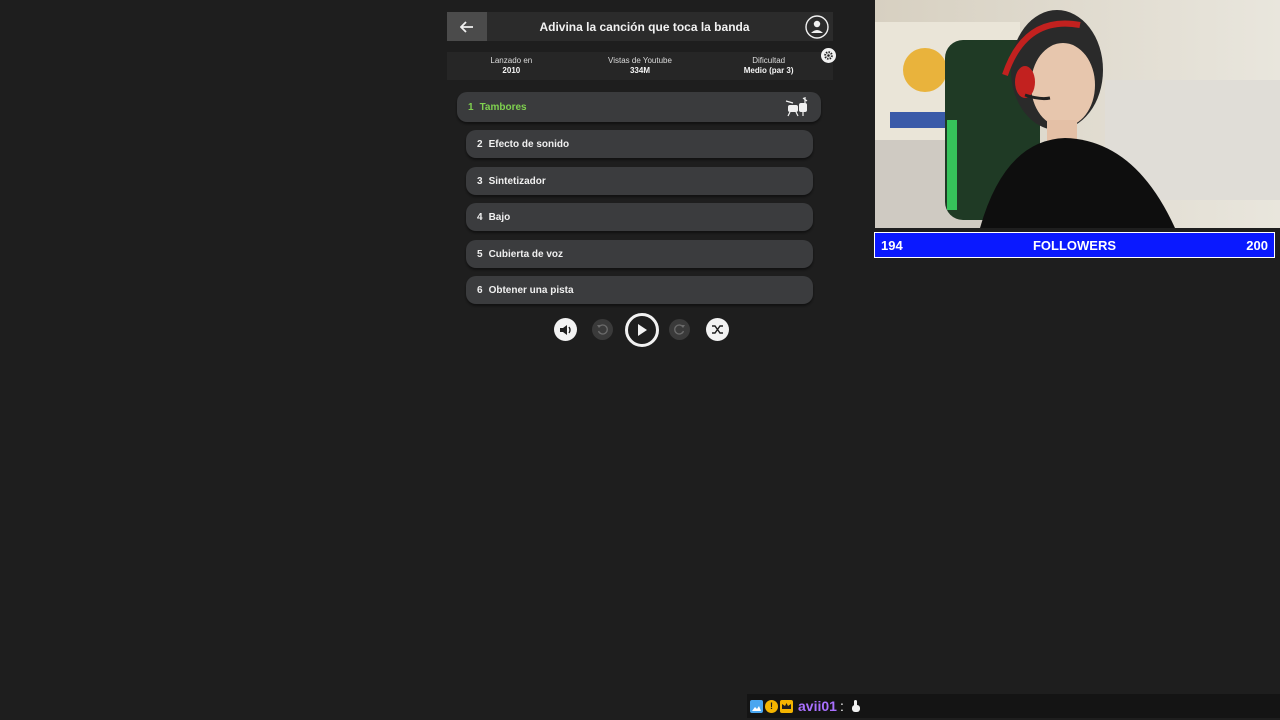  Describe the element at coordinates (480, 181) in the screenshot. I see `track-number: 3` at that location.